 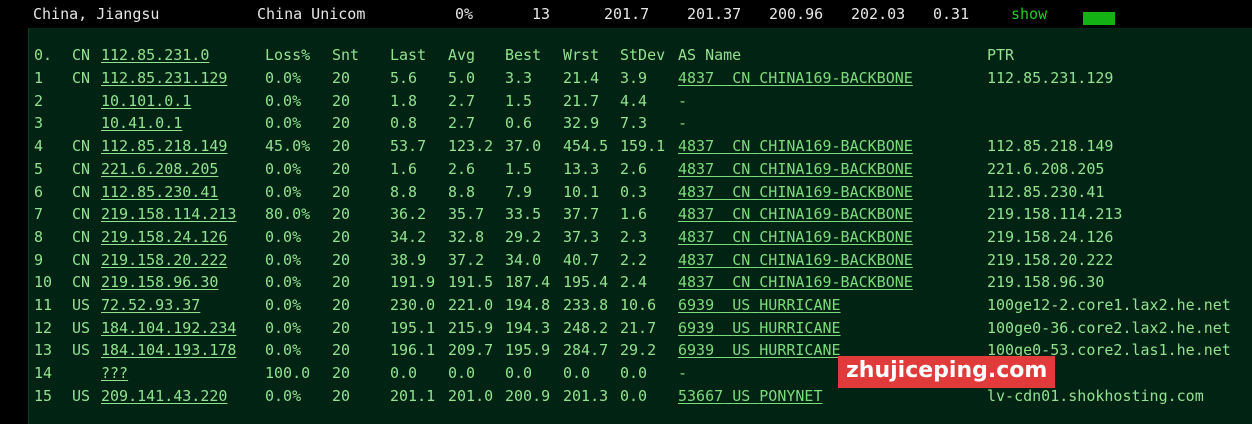 What do you see at coordinates (741, 305) in the screenshot?
I see `as-country: US` at bounding box center [741, 305].